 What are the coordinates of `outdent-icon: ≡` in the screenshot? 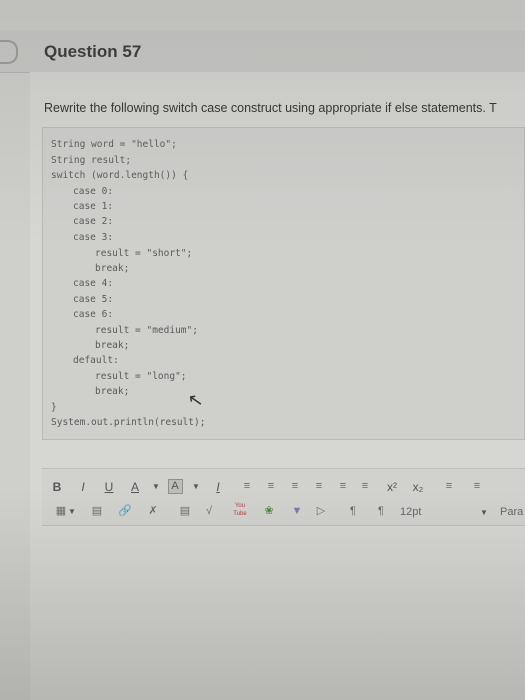 It's located at (365, 486).